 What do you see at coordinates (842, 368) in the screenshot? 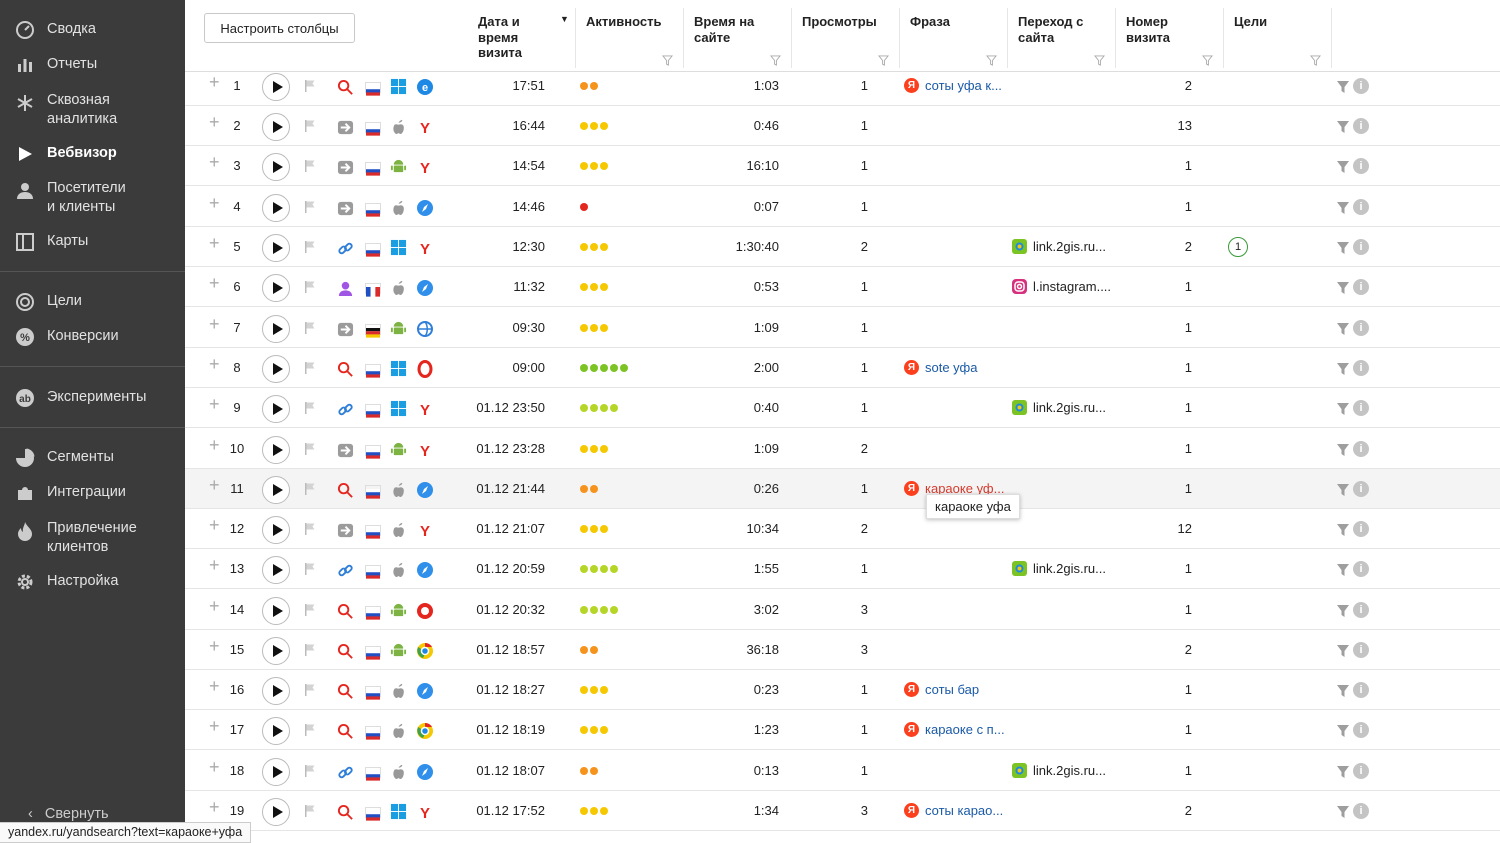
I see `table-row: +8 09:00 2:00 1 Яsote уфа 1 i` at bounding box center [842, 368].